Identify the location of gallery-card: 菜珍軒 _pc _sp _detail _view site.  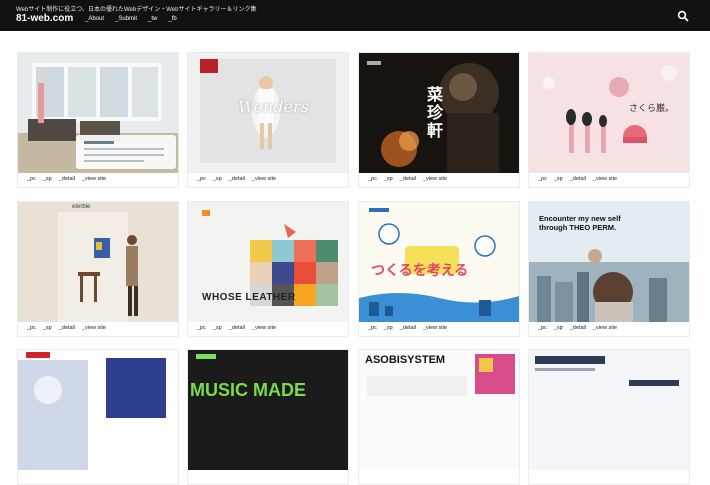
(439, 120).